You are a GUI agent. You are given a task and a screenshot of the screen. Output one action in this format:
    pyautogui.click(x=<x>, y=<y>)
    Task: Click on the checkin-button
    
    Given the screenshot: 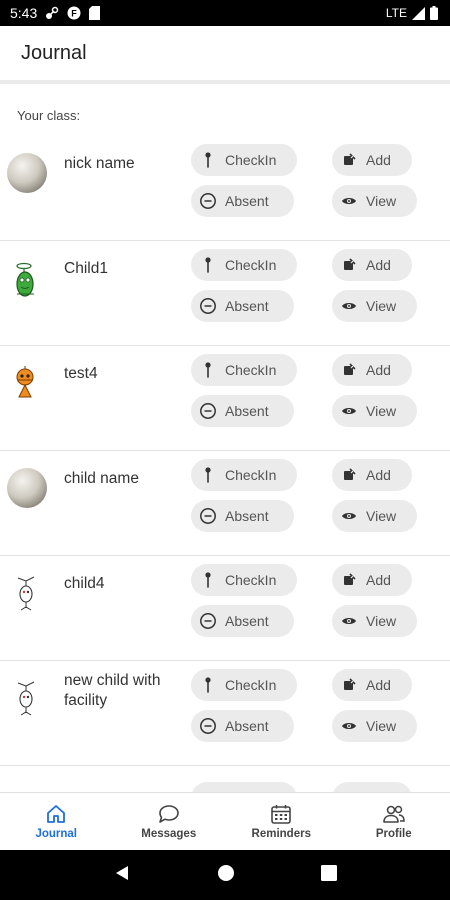 What is the action you would take?
    pyautogui.click(x=244, y=787)
    